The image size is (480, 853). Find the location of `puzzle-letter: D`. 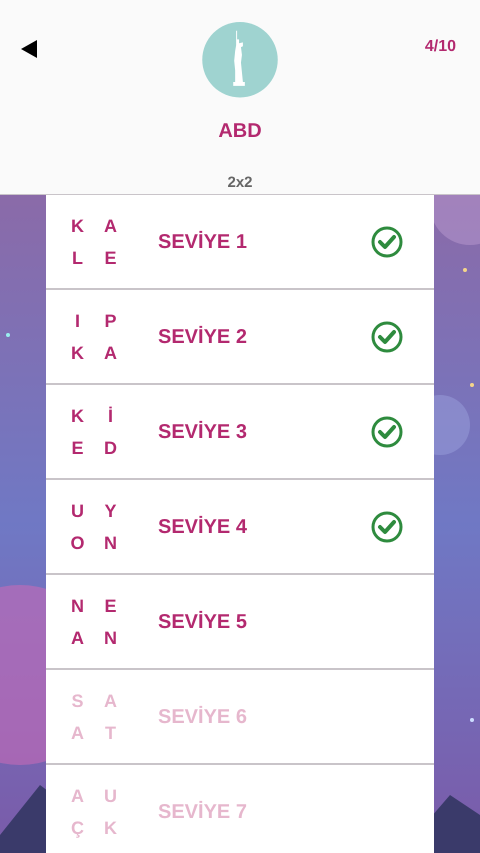

puzzle-letter: D is located at coordinates (110, 448).